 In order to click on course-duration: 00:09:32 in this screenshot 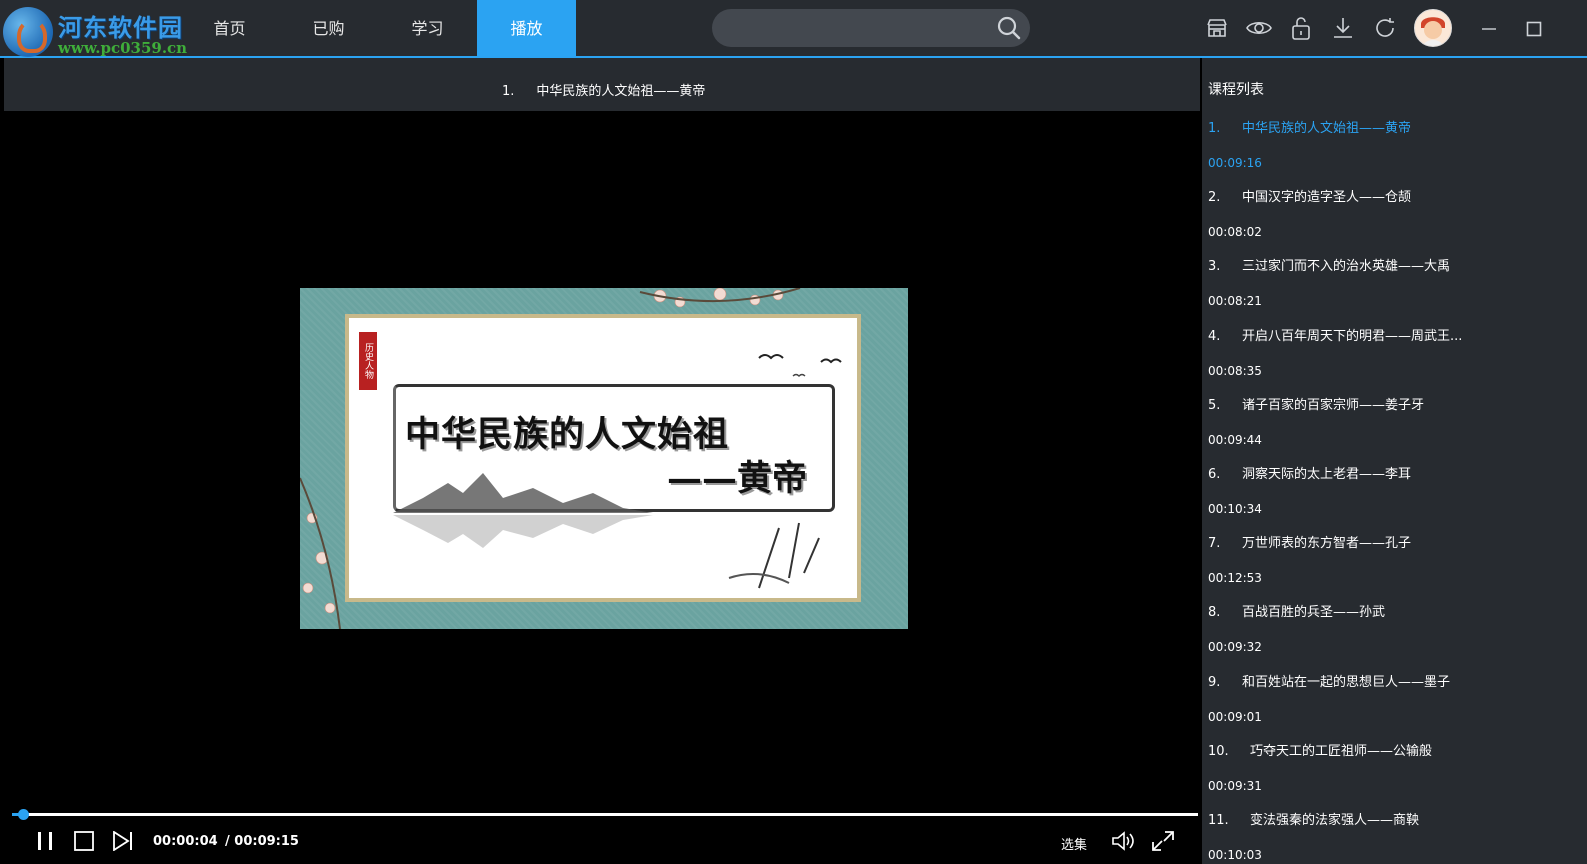, I will do `click(1235, 647)`.